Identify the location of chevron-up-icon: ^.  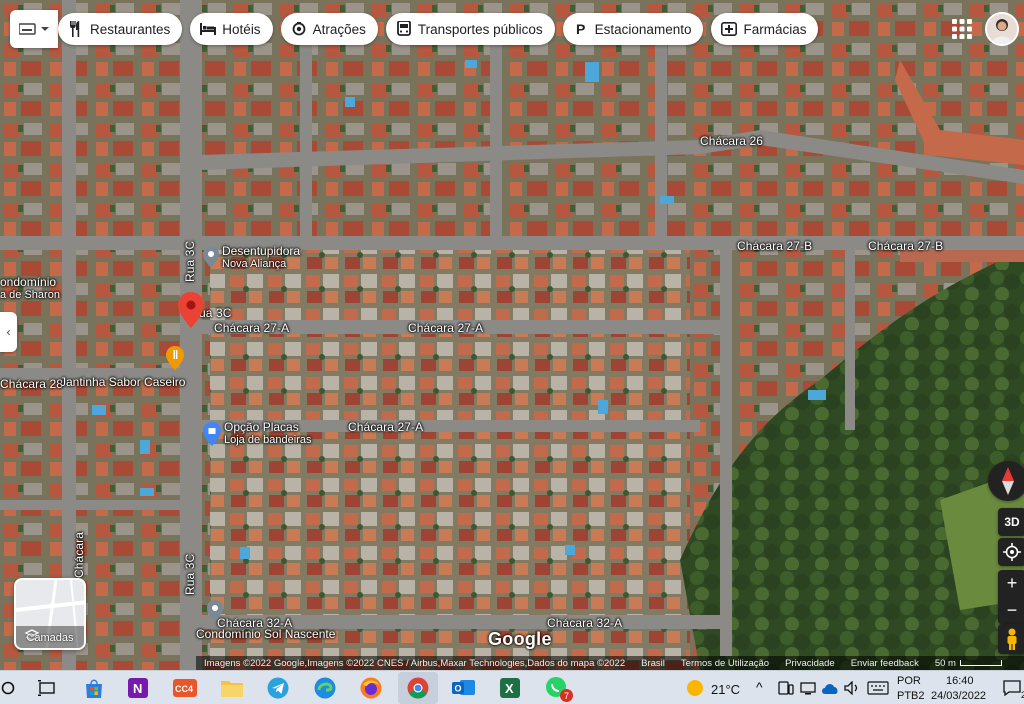
(759, 687).